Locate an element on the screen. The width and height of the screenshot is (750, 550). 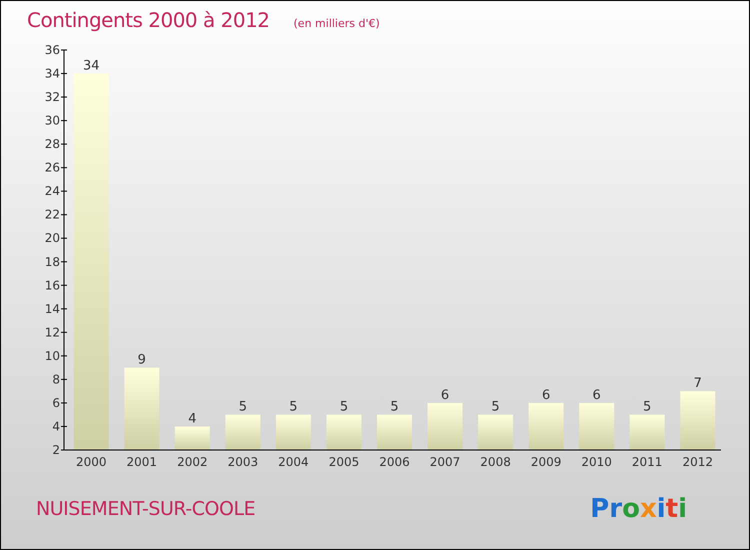
y-tick-label: 26 is located at coordinates (52, 167).